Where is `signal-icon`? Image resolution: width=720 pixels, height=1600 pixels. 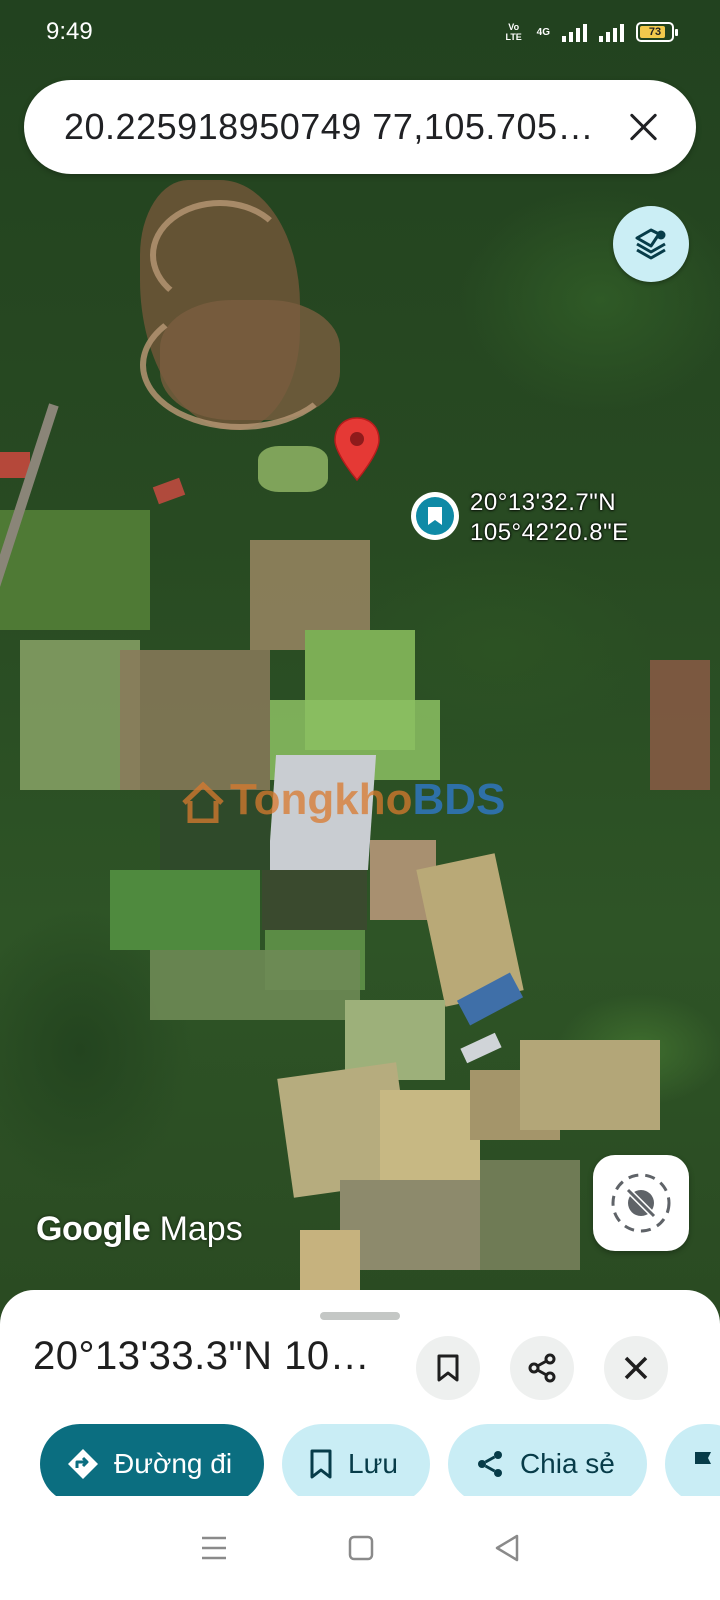 signal-icon is located at coordinates (574, 32).